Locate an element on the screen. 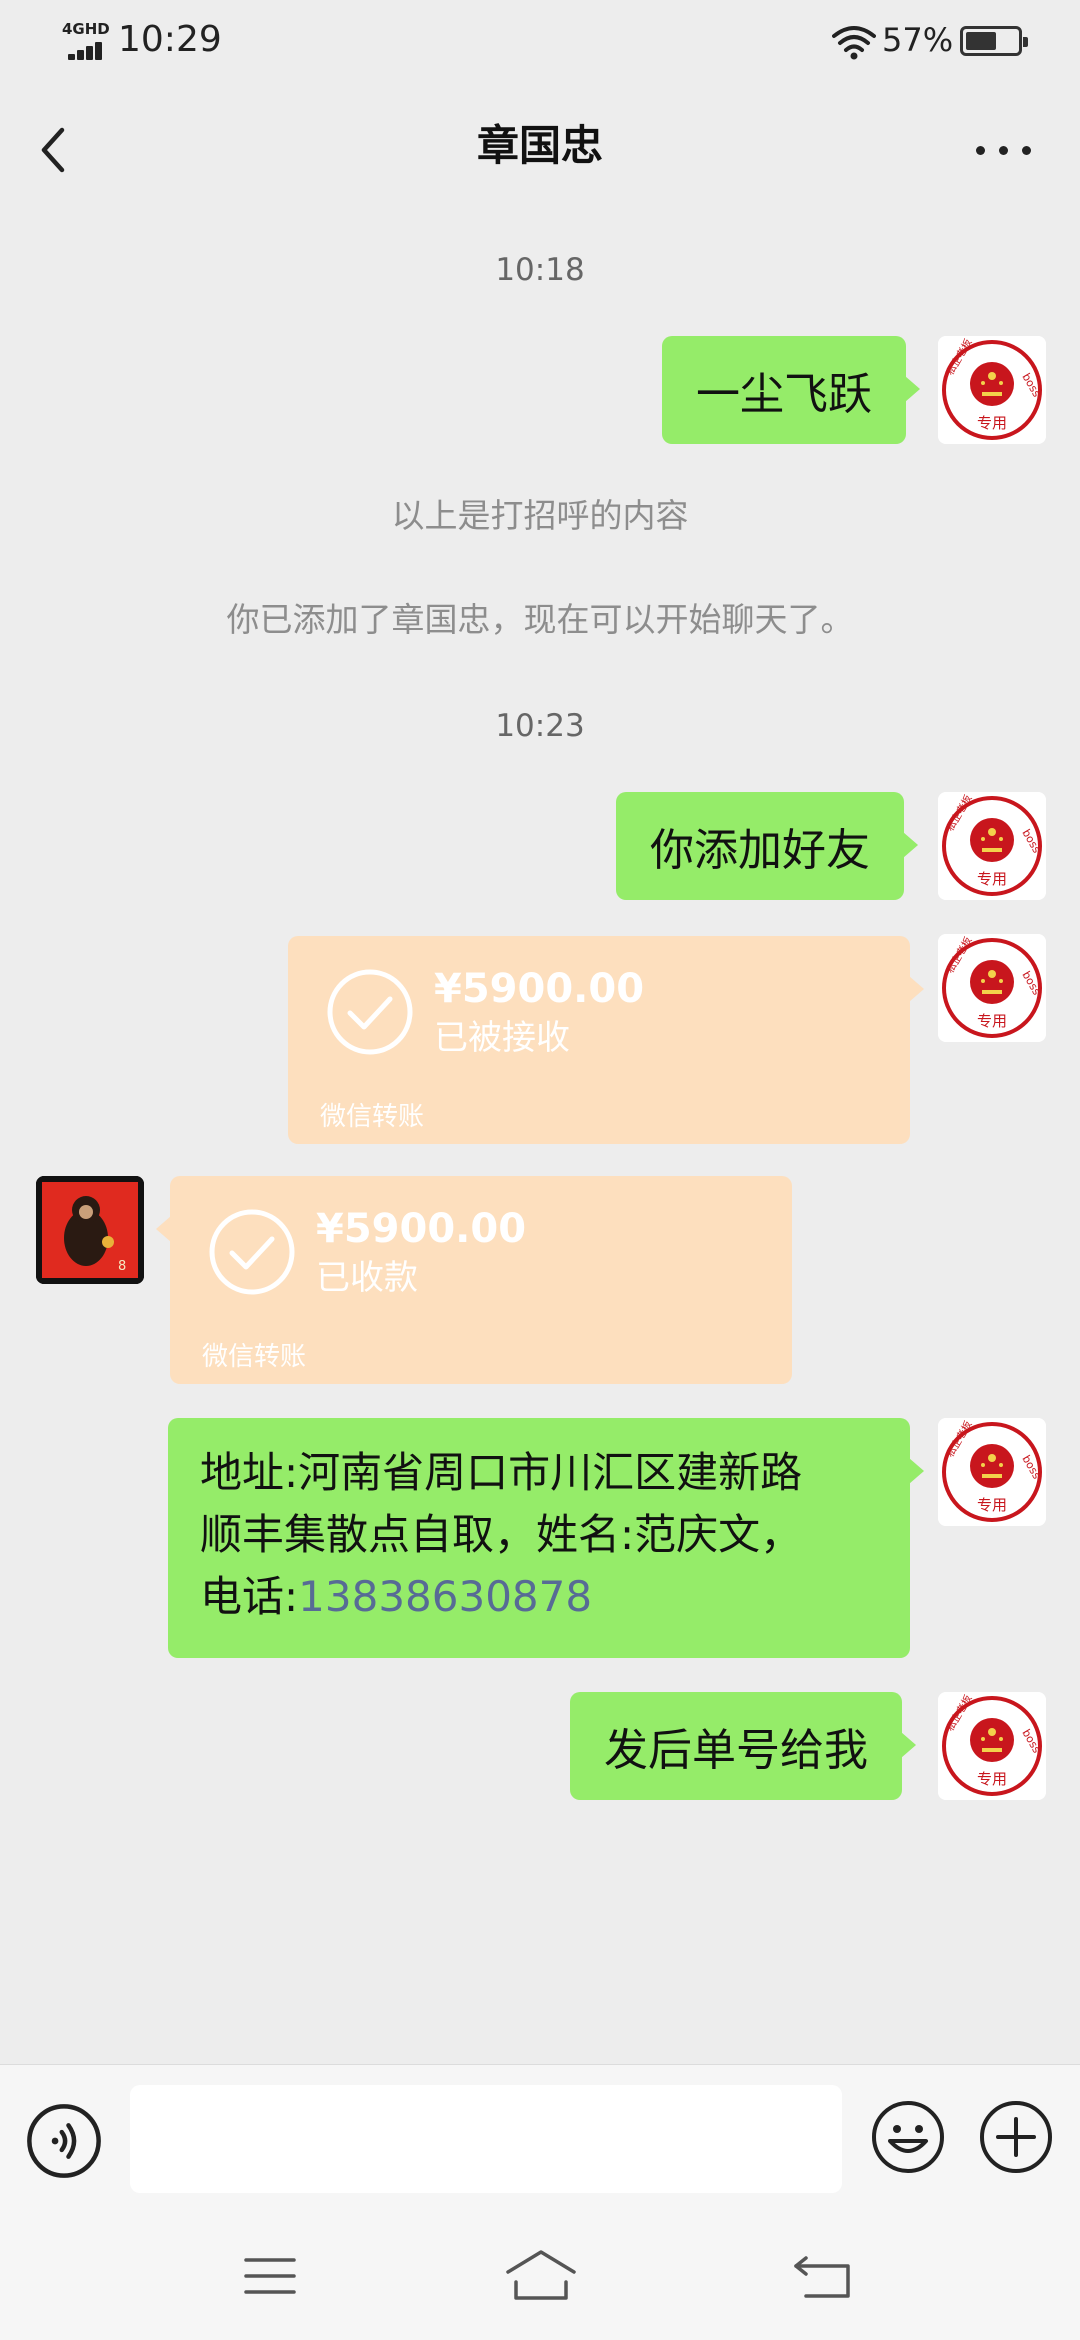  contact-avatar: 8 is located at coordinates (90, 1230).